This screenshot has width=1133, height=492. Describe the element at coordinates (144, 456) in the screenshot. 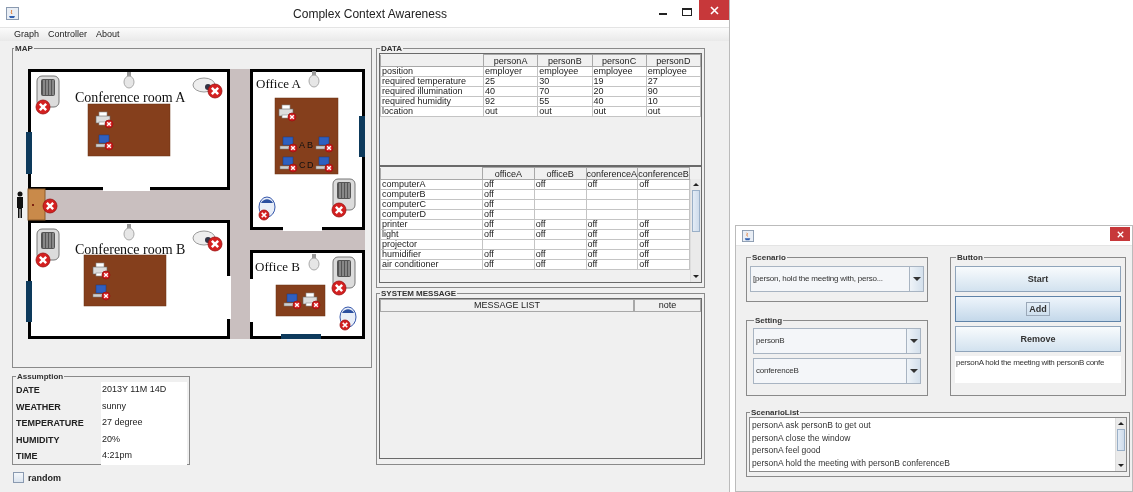

I see `field-value: 4:21pm` at that location.